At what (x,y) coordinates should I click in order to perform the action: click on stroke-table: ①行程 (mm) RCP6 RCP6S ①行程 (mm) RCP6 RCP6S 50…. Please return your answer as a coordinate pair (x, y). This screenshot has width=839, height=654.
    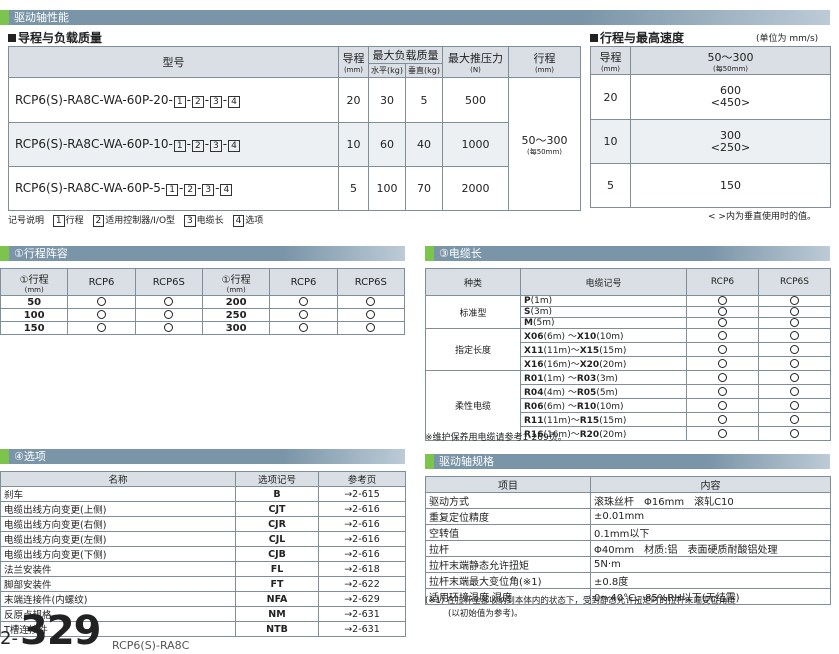
    Looking at the image, I should click on (203, 301).